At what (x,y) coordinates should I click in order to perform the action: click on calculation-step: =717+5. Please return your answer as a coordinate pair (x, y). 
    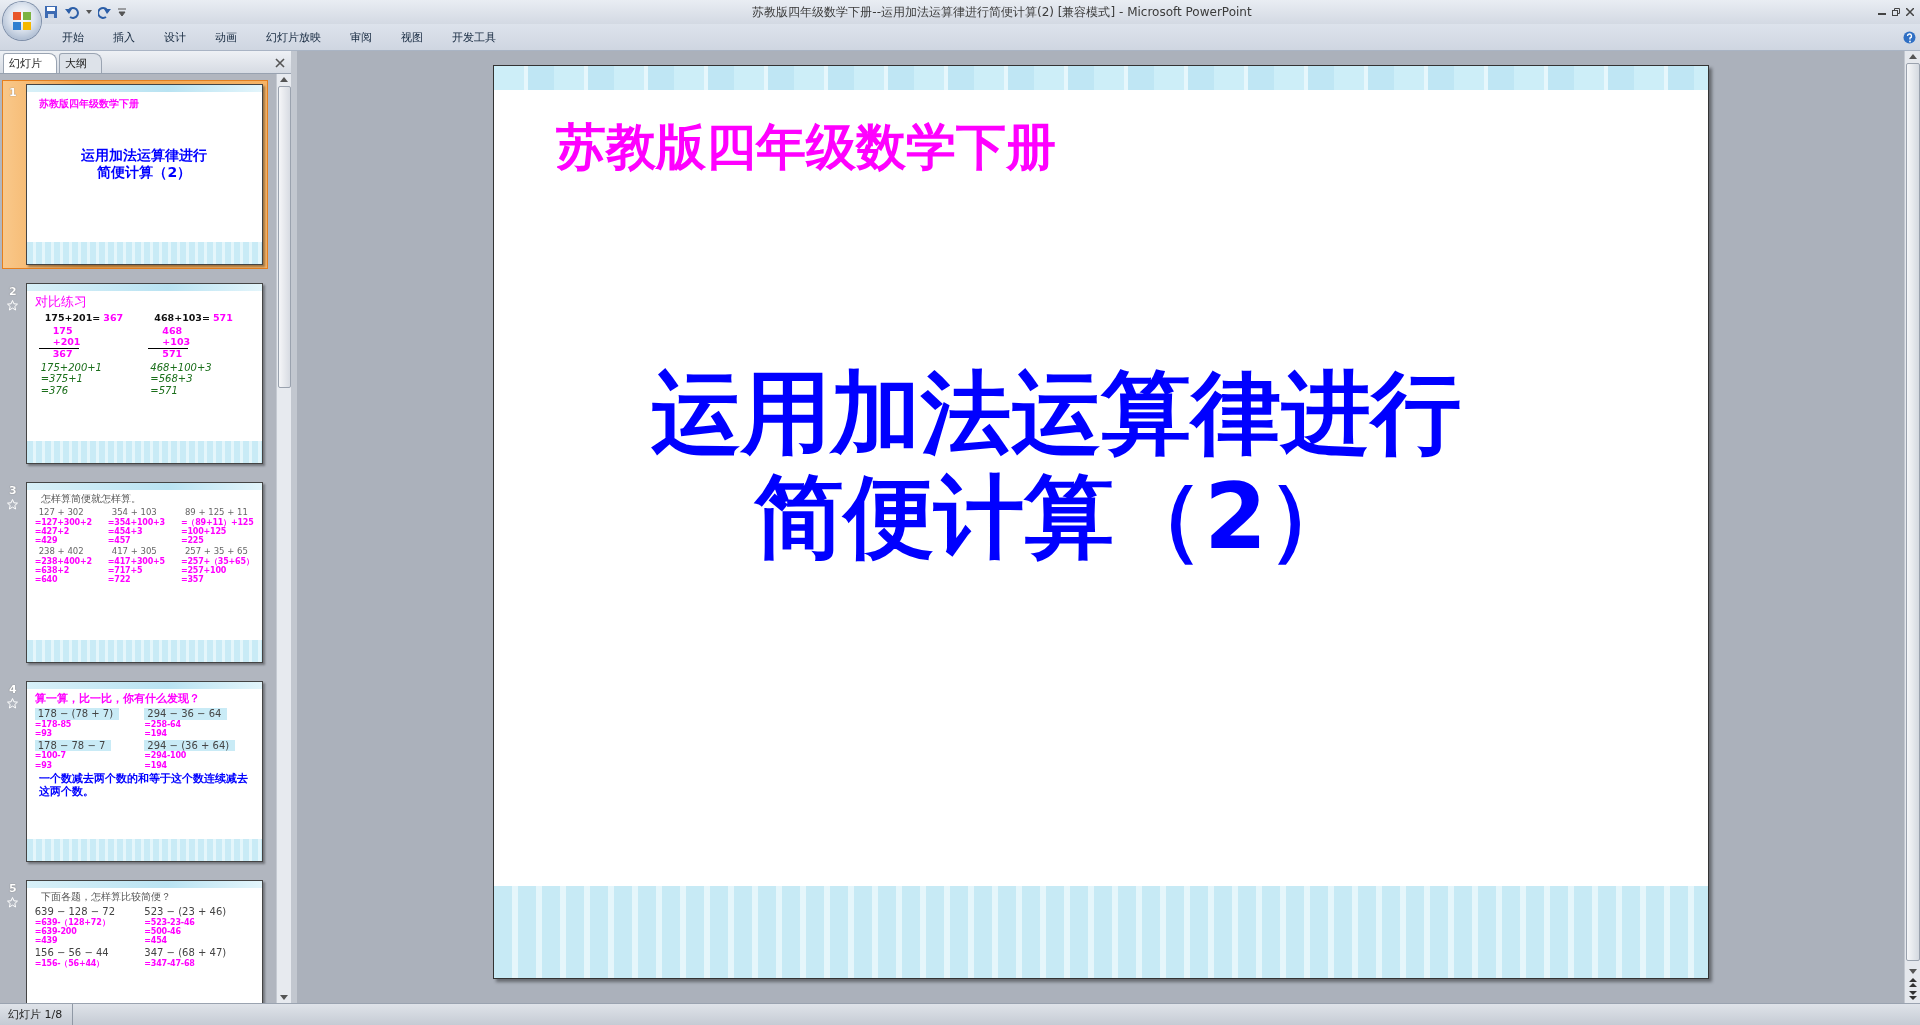
    Looking at the image, I should click on (144, 571).